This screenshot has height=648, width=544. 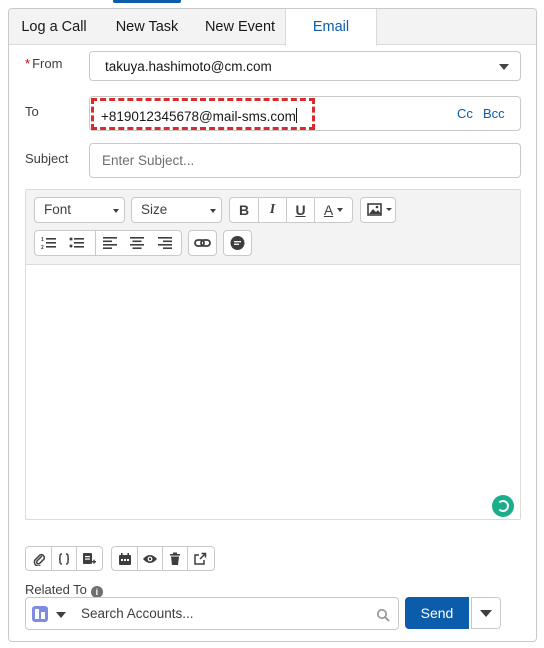 What do you see at coordinates (494, 113) in the screenshot?
I see `bcc-link: Bcc` at bounding box center [494, 113].